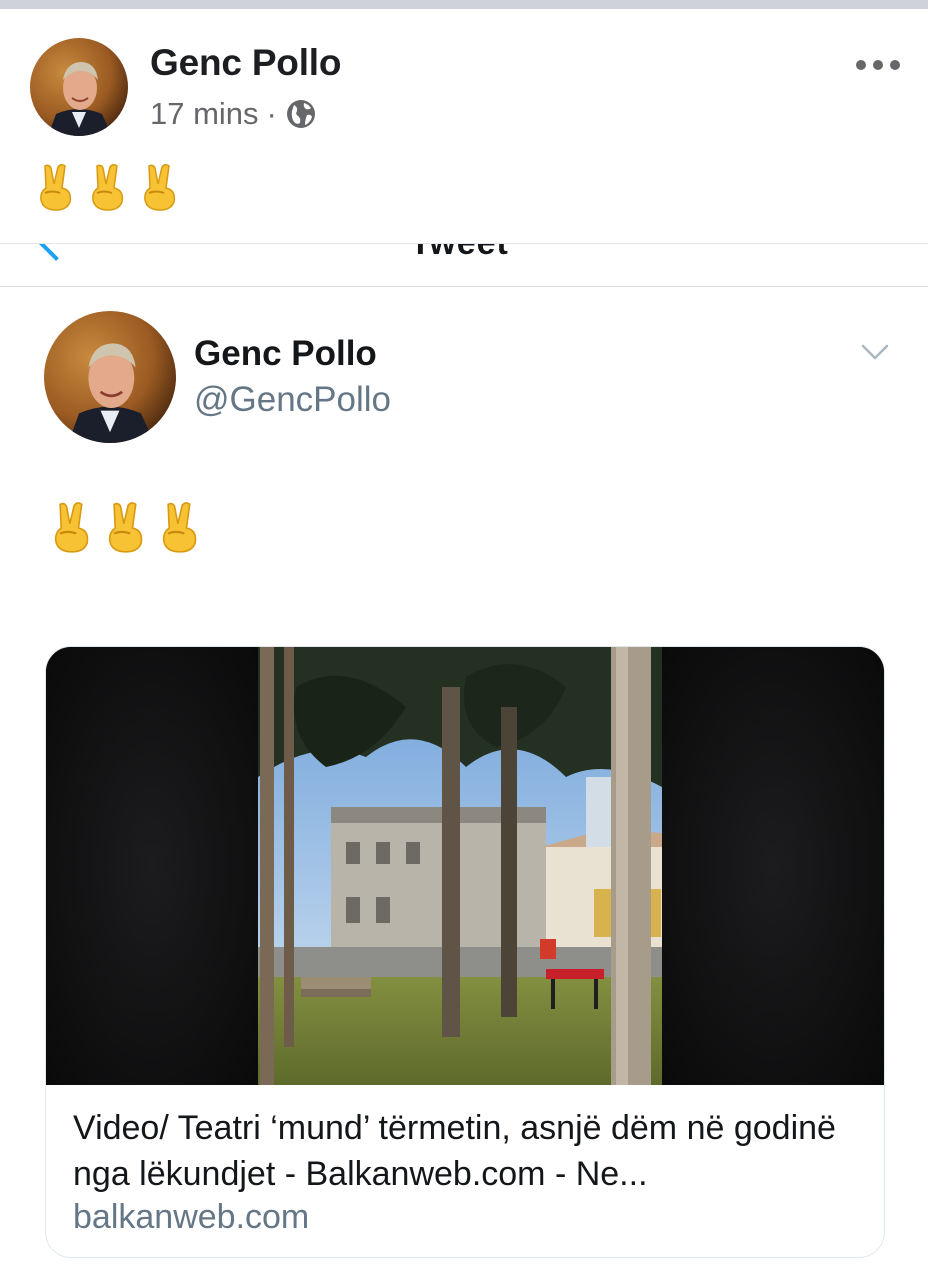 The height and width of the screenshot is (1280, 928). I want to click on globe-icon, so click(301, 114).